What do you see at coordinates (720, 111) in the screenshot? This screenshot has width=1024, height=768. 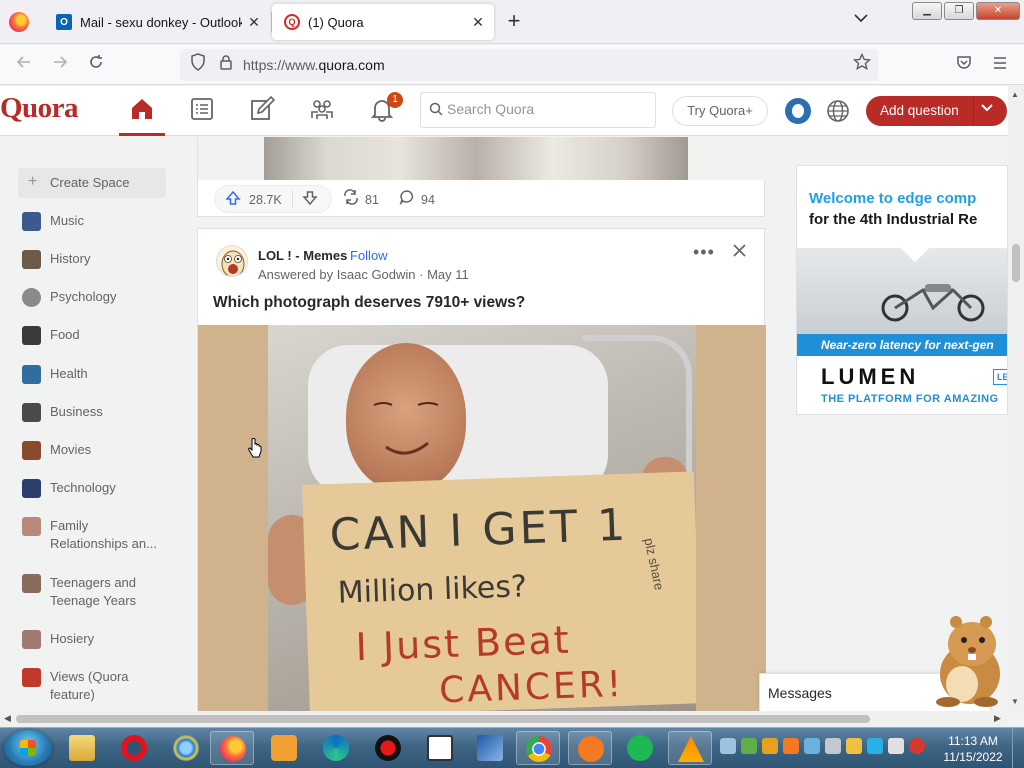 I see `try-quora-plus-button: Try Quora+` at bounding box center [720, 111].